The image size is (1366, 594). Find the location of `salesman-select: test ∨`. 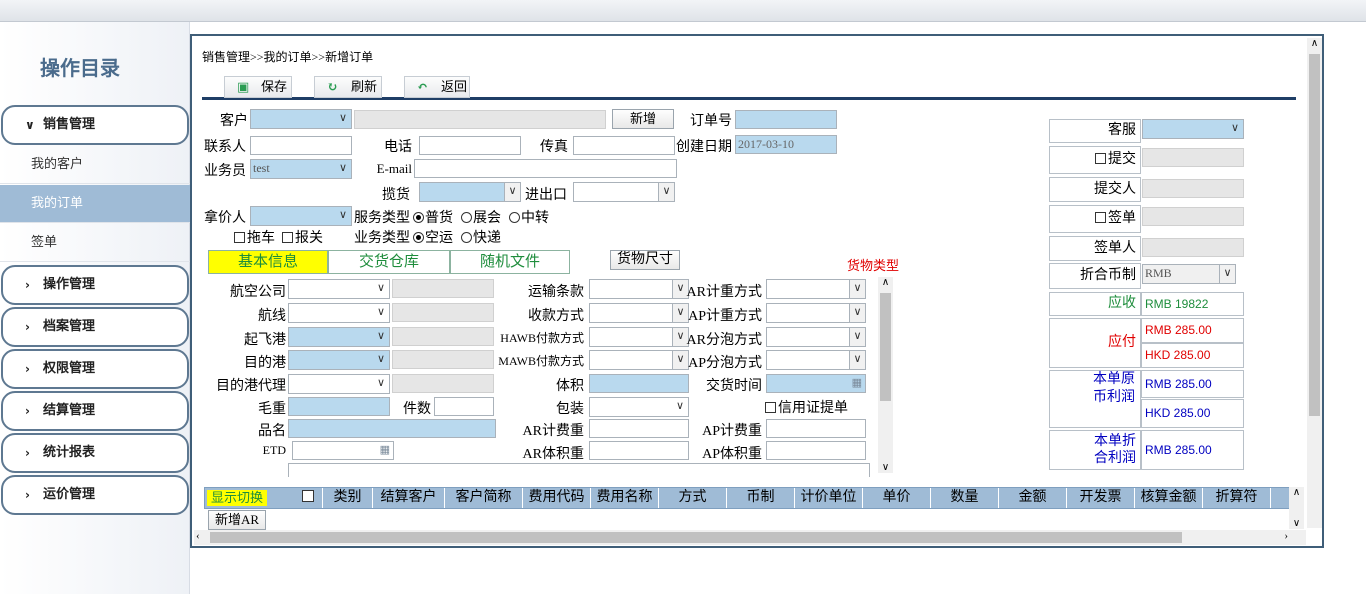

salesman-select: test ∨ is located at coordinates (301, 169).